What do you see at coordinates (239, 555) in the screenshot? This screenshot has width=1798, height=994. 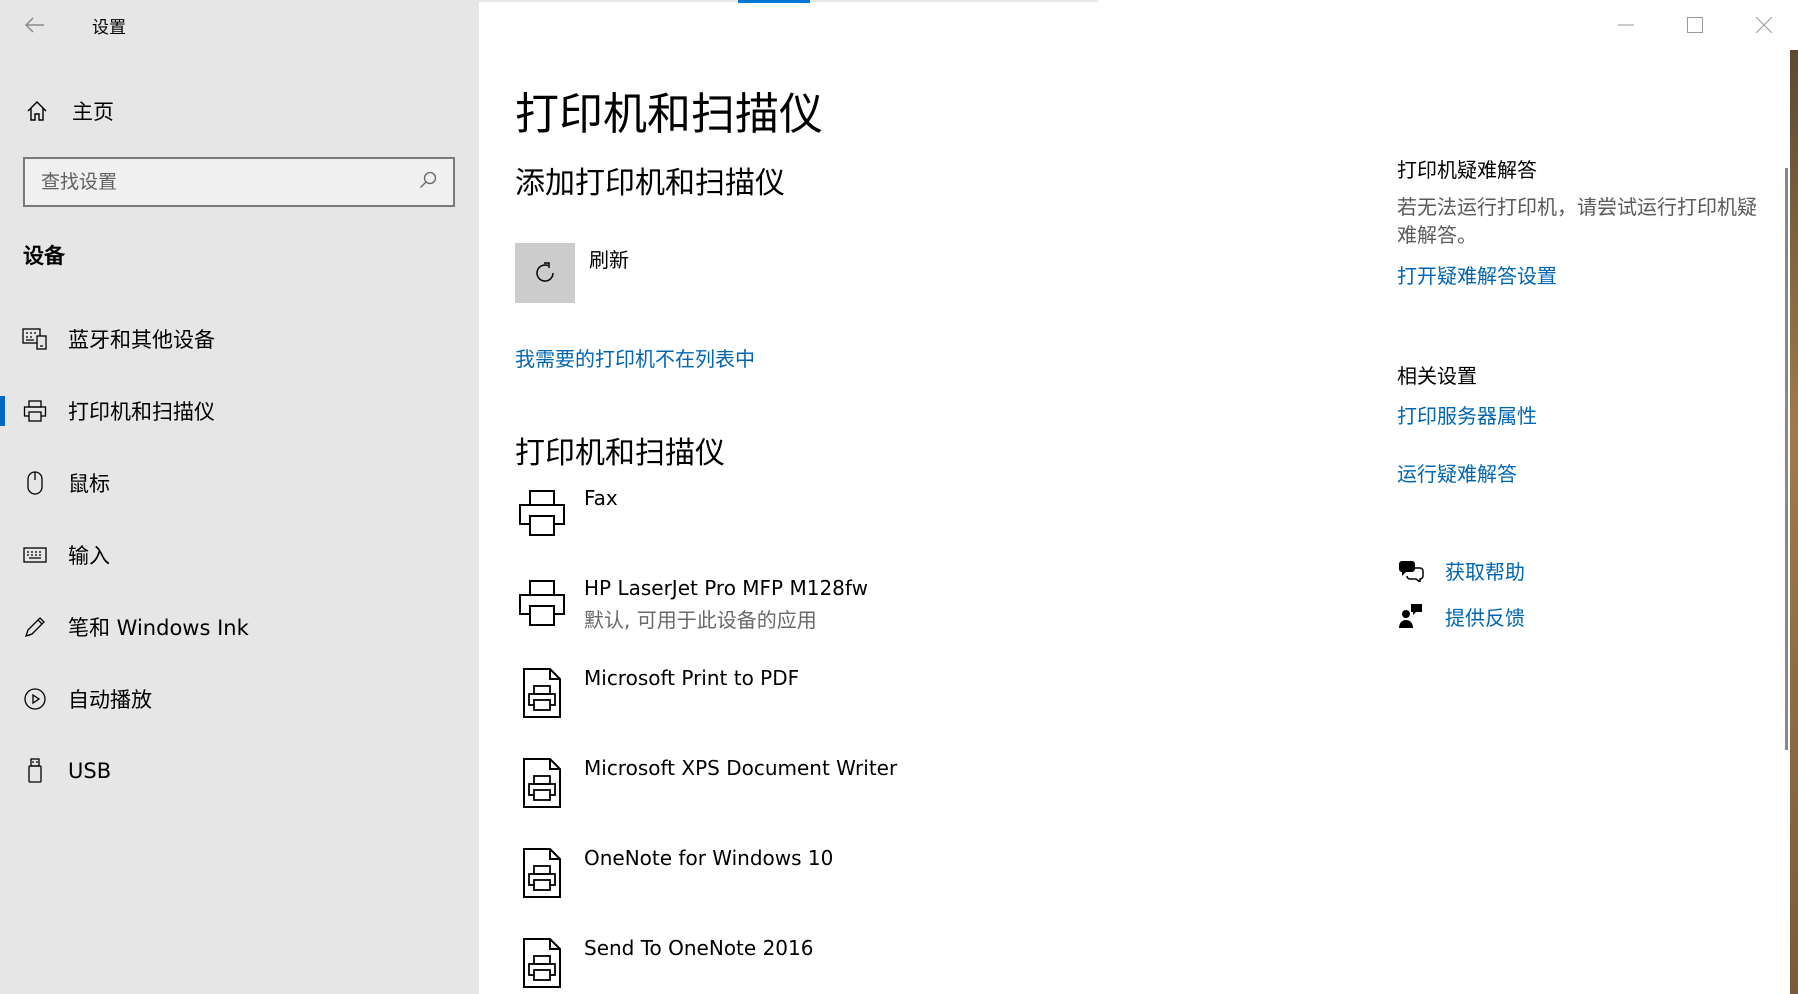 I see `sidebar-item-typing: 输入` at bounding box center [239, 555].